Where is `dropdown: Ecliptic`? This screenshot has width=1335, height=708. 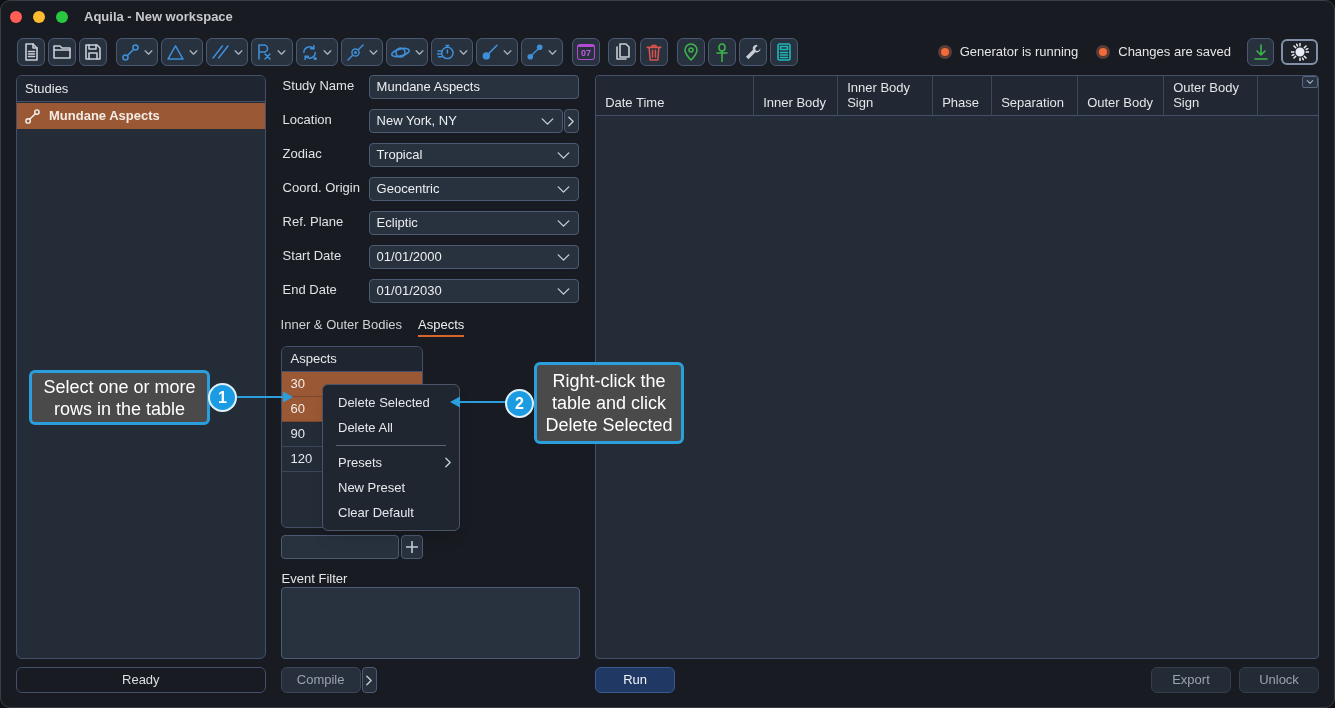 dropdown: Ecliptic is located at coordinates (473, 223).